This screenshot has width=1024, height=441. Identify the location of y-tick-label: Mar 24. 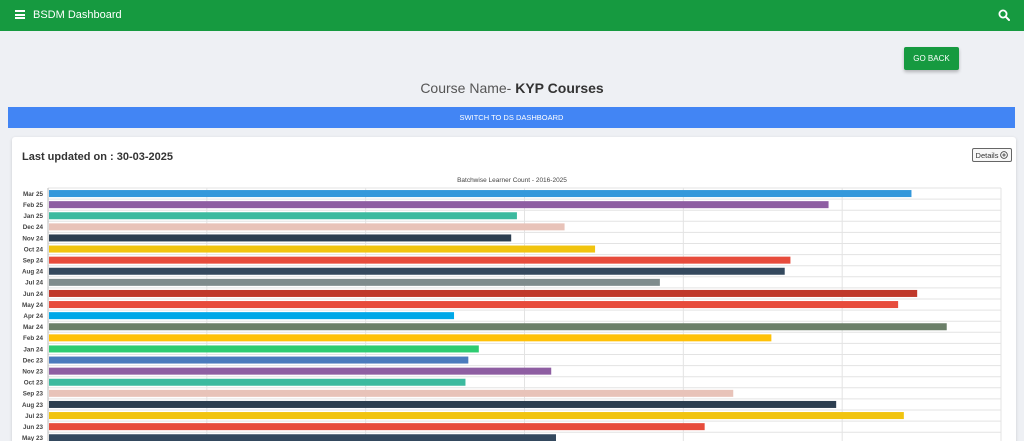
(33, 327).